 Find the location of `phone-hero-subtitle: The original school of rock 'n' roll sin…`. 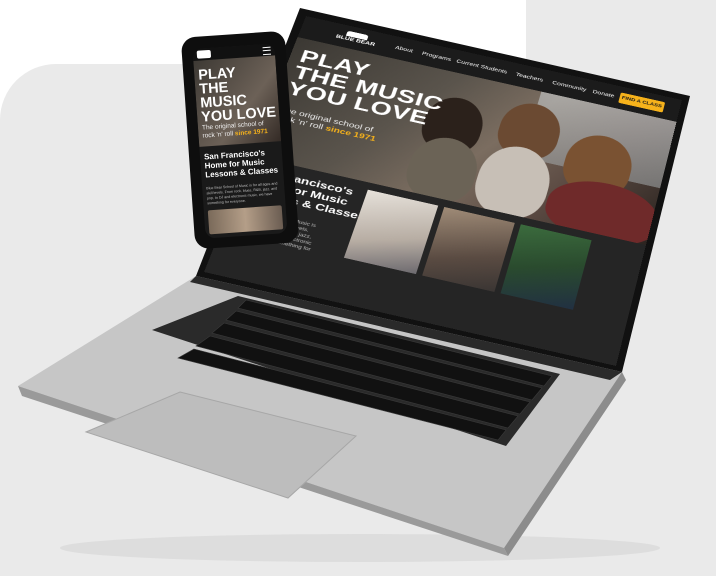

phone-hero-subtitle: The original school of rock 'n' roll sin… is located at coordinates (235, 130).